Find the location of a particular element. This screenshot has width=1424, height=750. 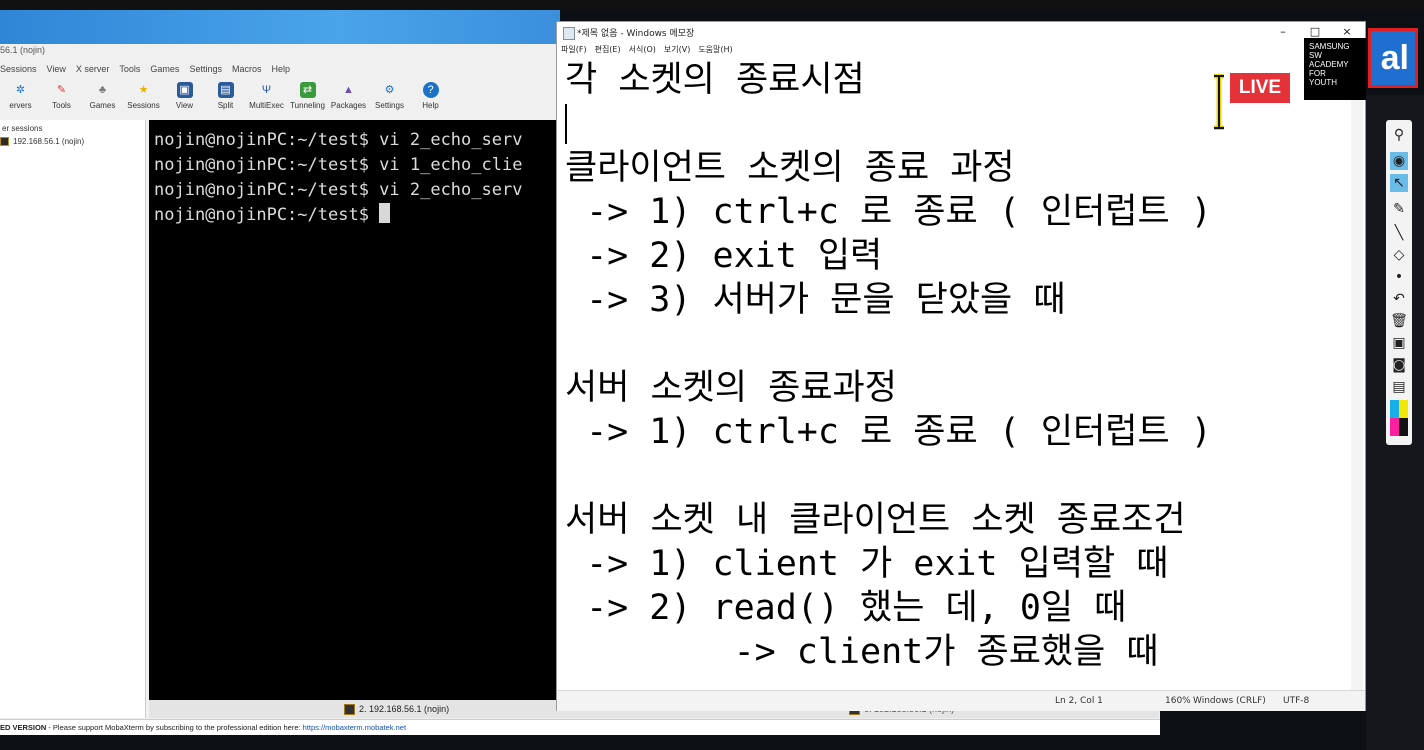

vertical-scrollbar is located at coordinates (1357, 376).